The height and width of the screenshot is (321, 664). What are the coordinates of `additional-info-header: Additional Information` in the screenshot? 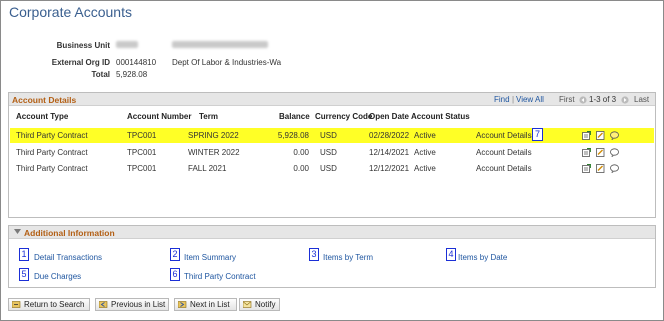 It's located at (332, 232).